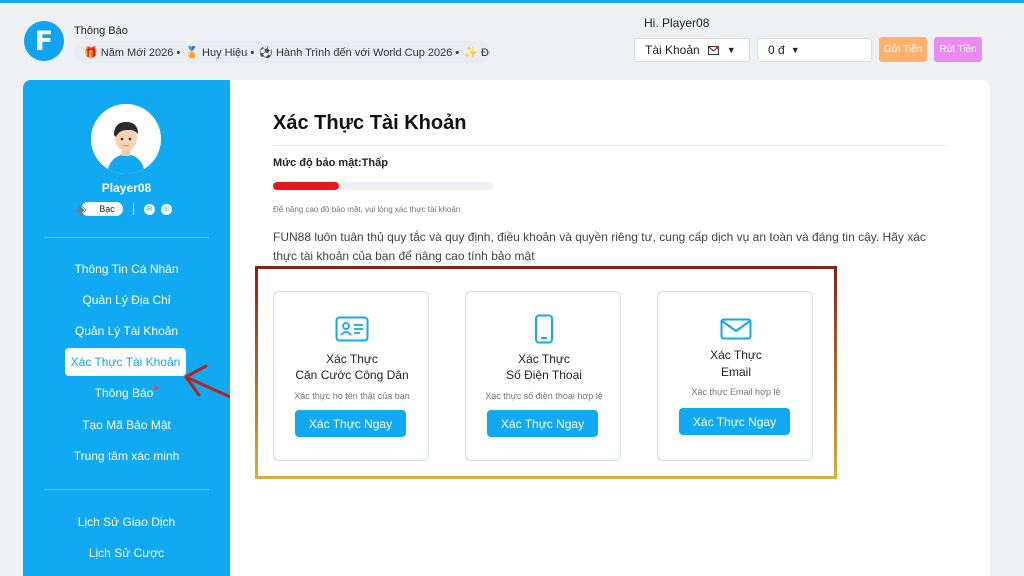 This screenshot has height=576, width=1024. What do you see at coordinates (220, 52) in the screenshot?
I see `marquee-item: 🏅 Huy Hiệu •` at bounding box center [220, 52].